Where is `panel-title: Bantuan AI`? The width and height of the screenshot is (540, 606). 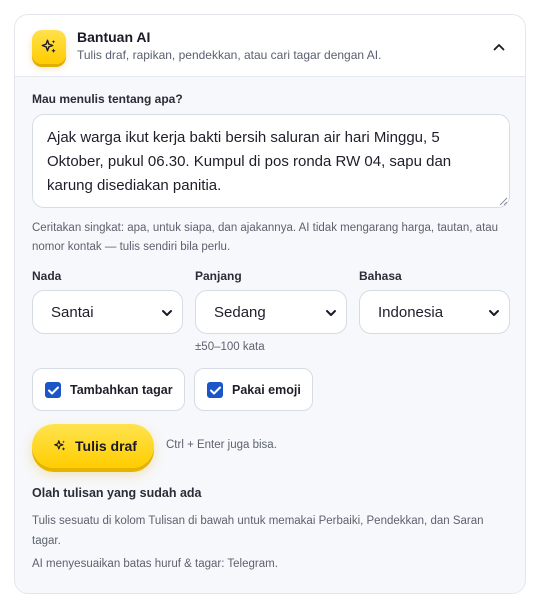 panel-title: Bantuan AI is located at coordinates (114, 37).